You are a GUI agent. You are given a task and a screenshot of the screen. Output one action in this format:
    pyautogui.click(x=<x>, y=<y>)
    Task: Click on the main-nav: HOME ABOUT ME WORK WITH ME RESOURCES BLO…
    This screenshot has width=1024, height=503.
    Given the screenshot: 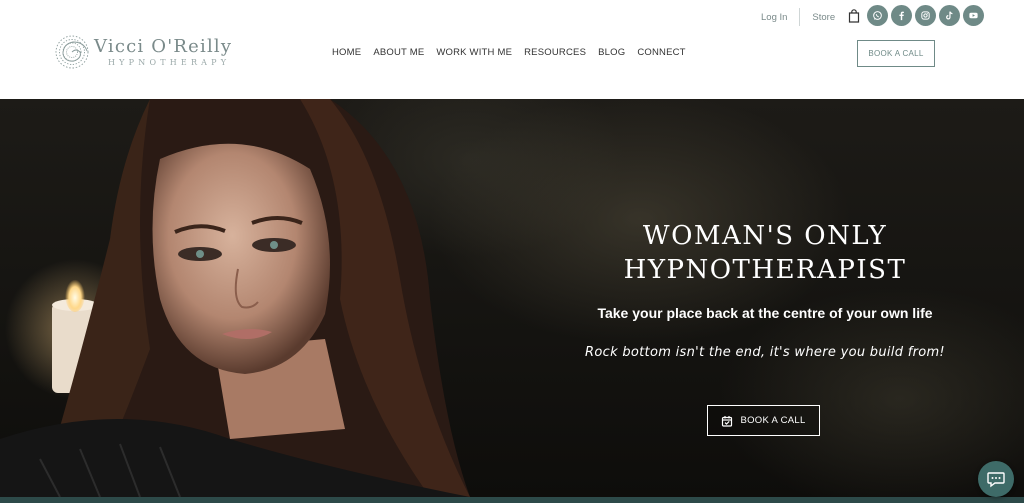 What is the action you would take?
    pyautogui.click(x=515, y=52)
    